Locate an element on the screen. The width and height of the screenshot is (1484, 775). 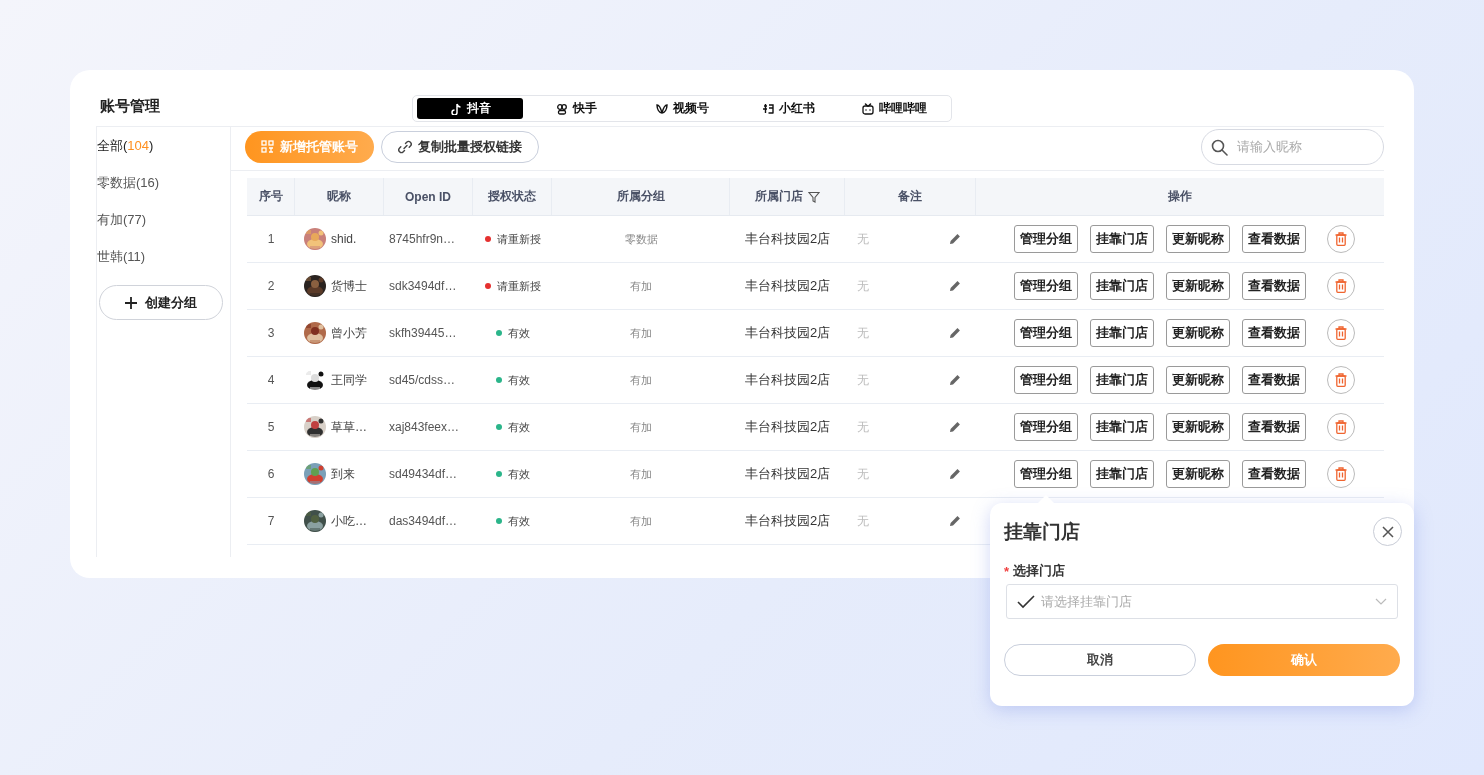
row-number: 4 is located at coordinates (271, 380).